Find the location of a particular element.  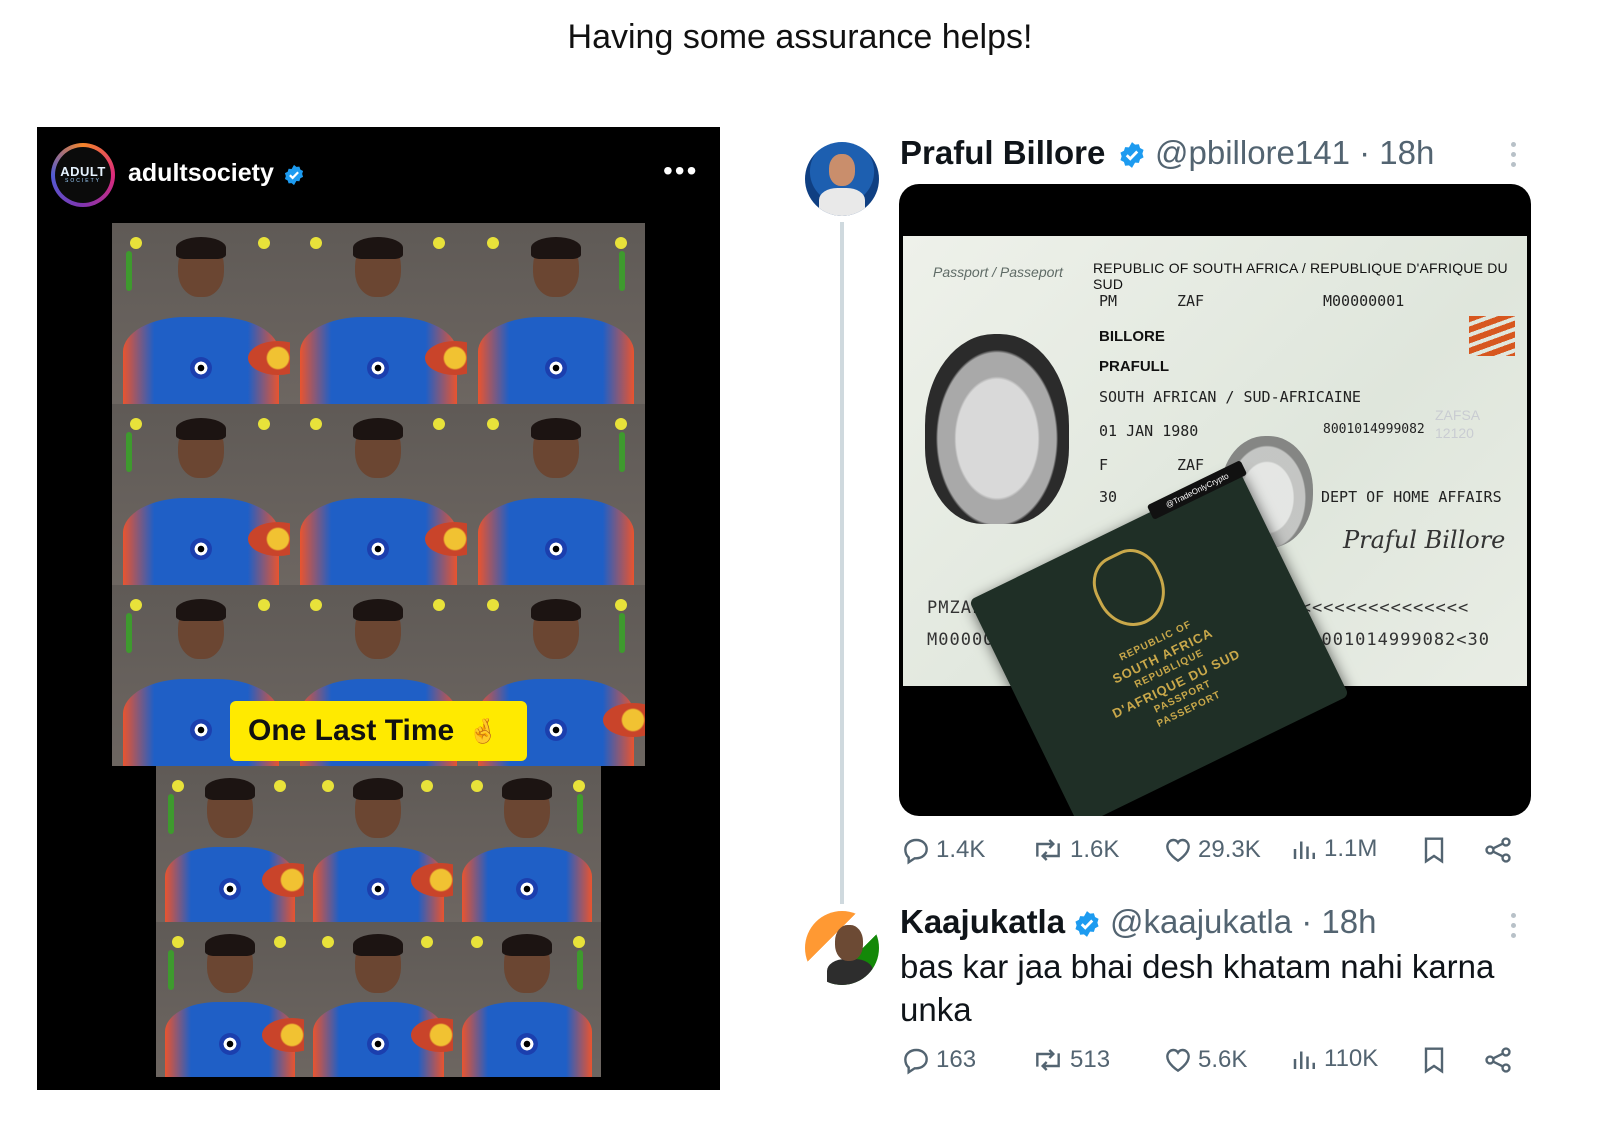

instagram-avatar: ADULT SOCIETY is located at coordinates (83, 175).